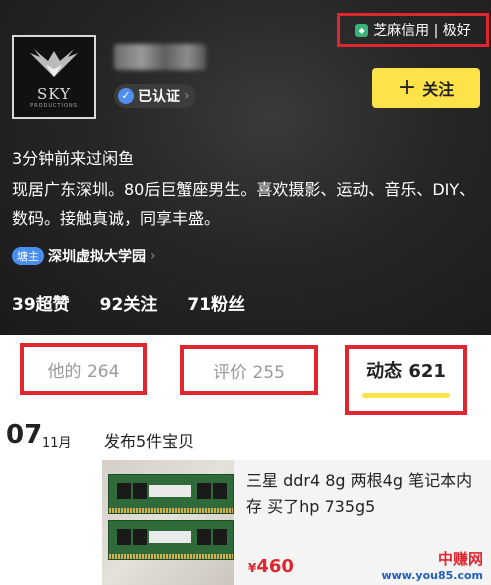 The height and width of the screenshot is (585, 491). I want to click on tab-reviews-label: 评价 255, so click(249, 372).